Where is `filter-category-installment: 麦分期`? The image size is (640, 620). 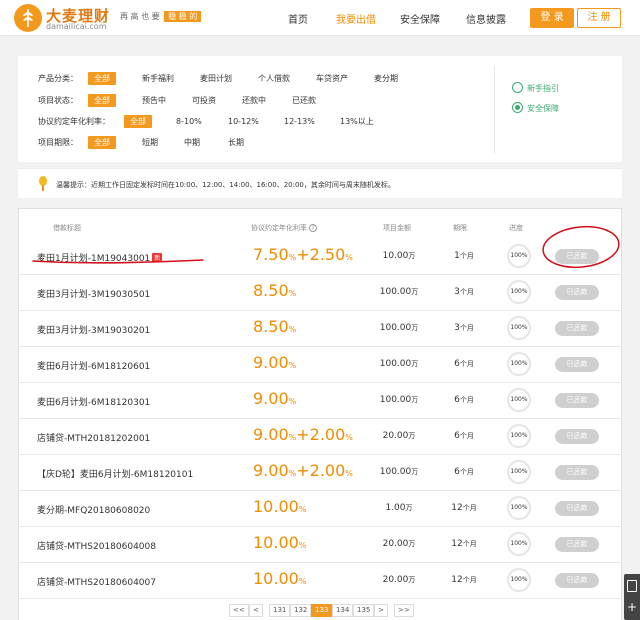 filter-category-installment: 麦分期 is located at coordinates (386, 78).